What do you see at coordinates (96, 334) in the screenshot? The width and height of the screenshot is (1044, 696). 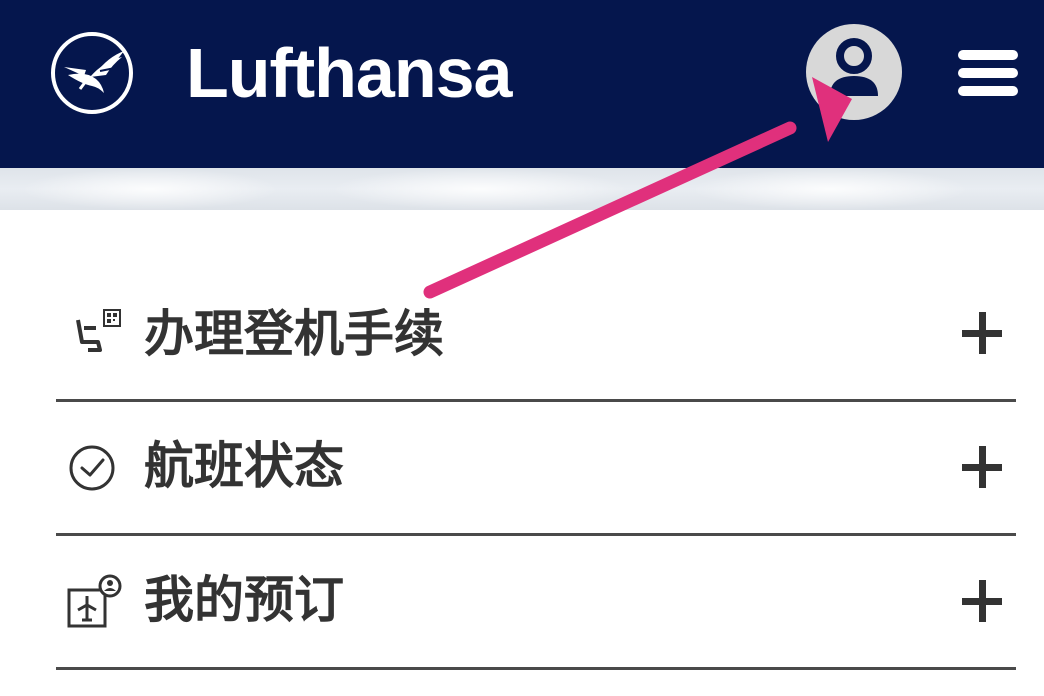 I see `seat-boarding-pass-icon` at bounding box center [96, 334].